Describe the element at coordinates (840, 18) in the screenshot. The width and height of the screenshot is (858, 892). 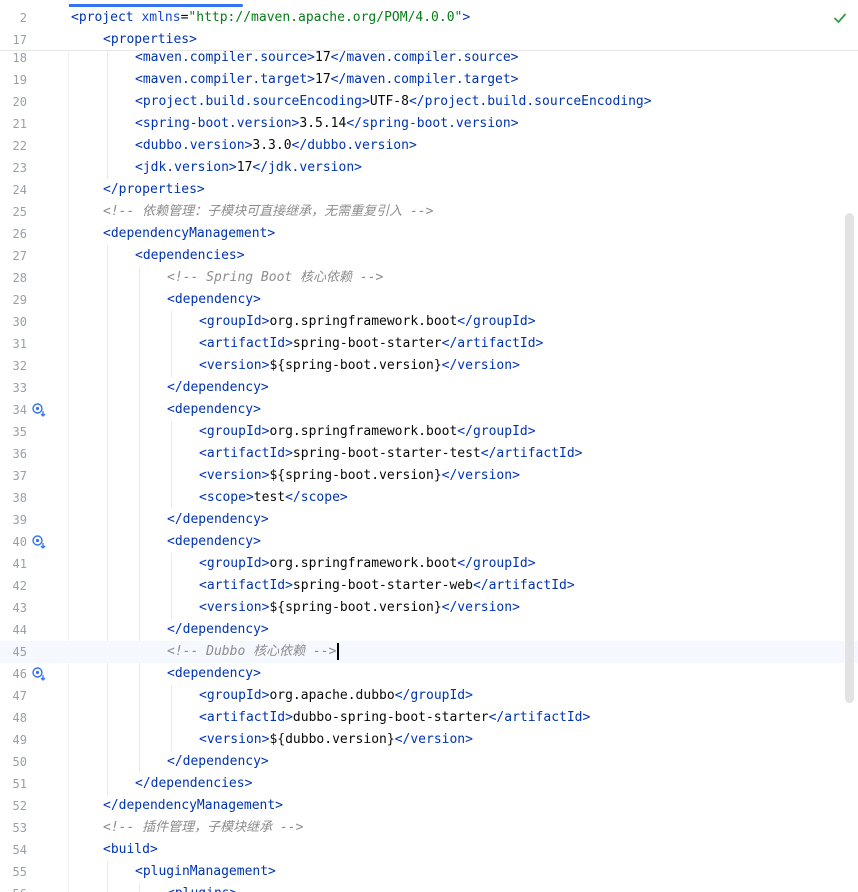
I see `check-icon` at that location.